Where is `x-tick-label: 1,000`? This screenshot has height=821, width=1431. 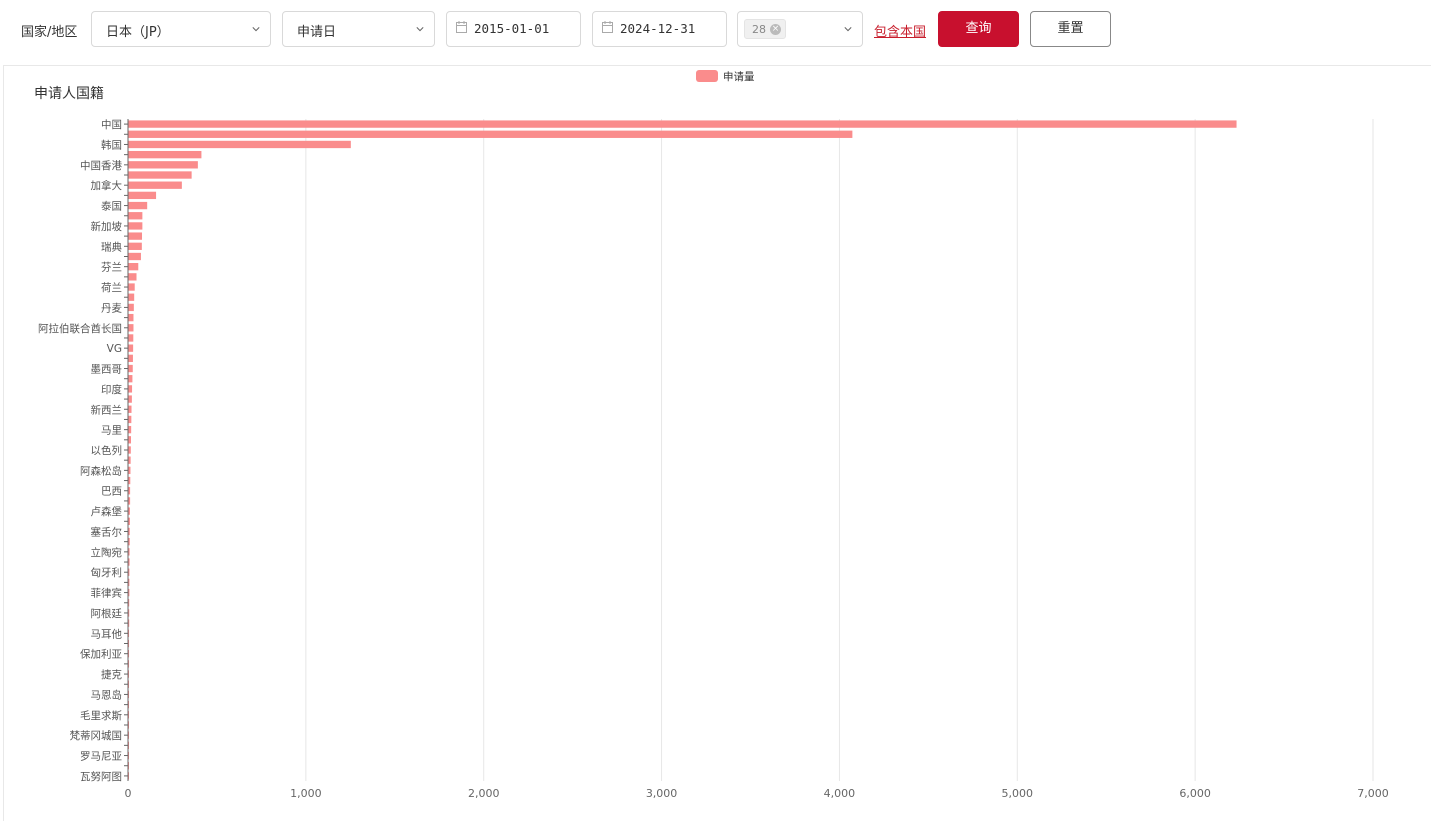 x-tick-label: 1,000 is located at coordinates (306, 793).